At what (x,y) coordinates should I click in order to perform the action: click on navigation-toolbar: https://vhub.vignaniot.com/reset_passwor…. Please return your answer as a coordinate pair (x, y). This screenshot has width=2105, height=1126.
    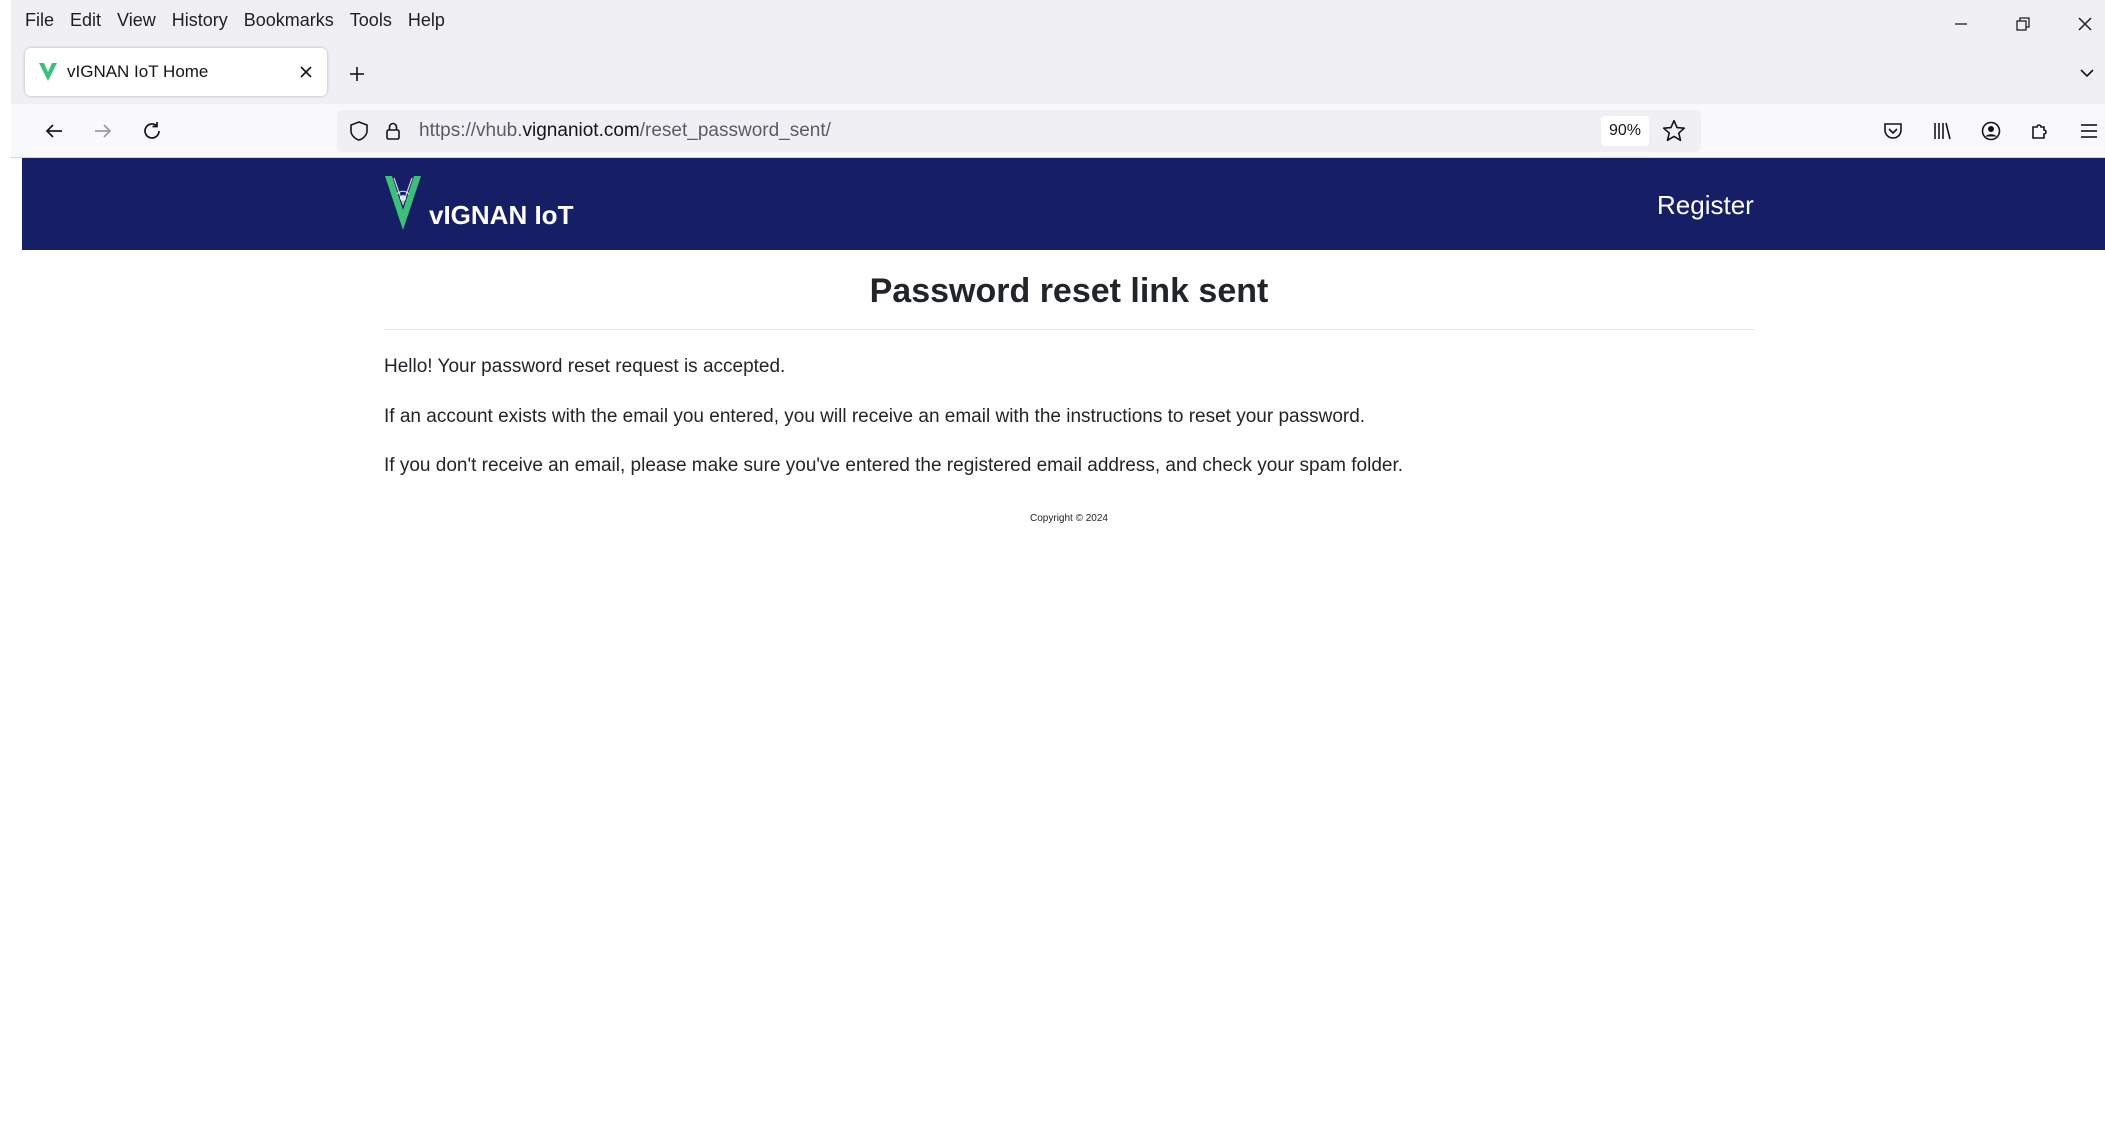
    Looking at the image, I should click on (1058, 131).